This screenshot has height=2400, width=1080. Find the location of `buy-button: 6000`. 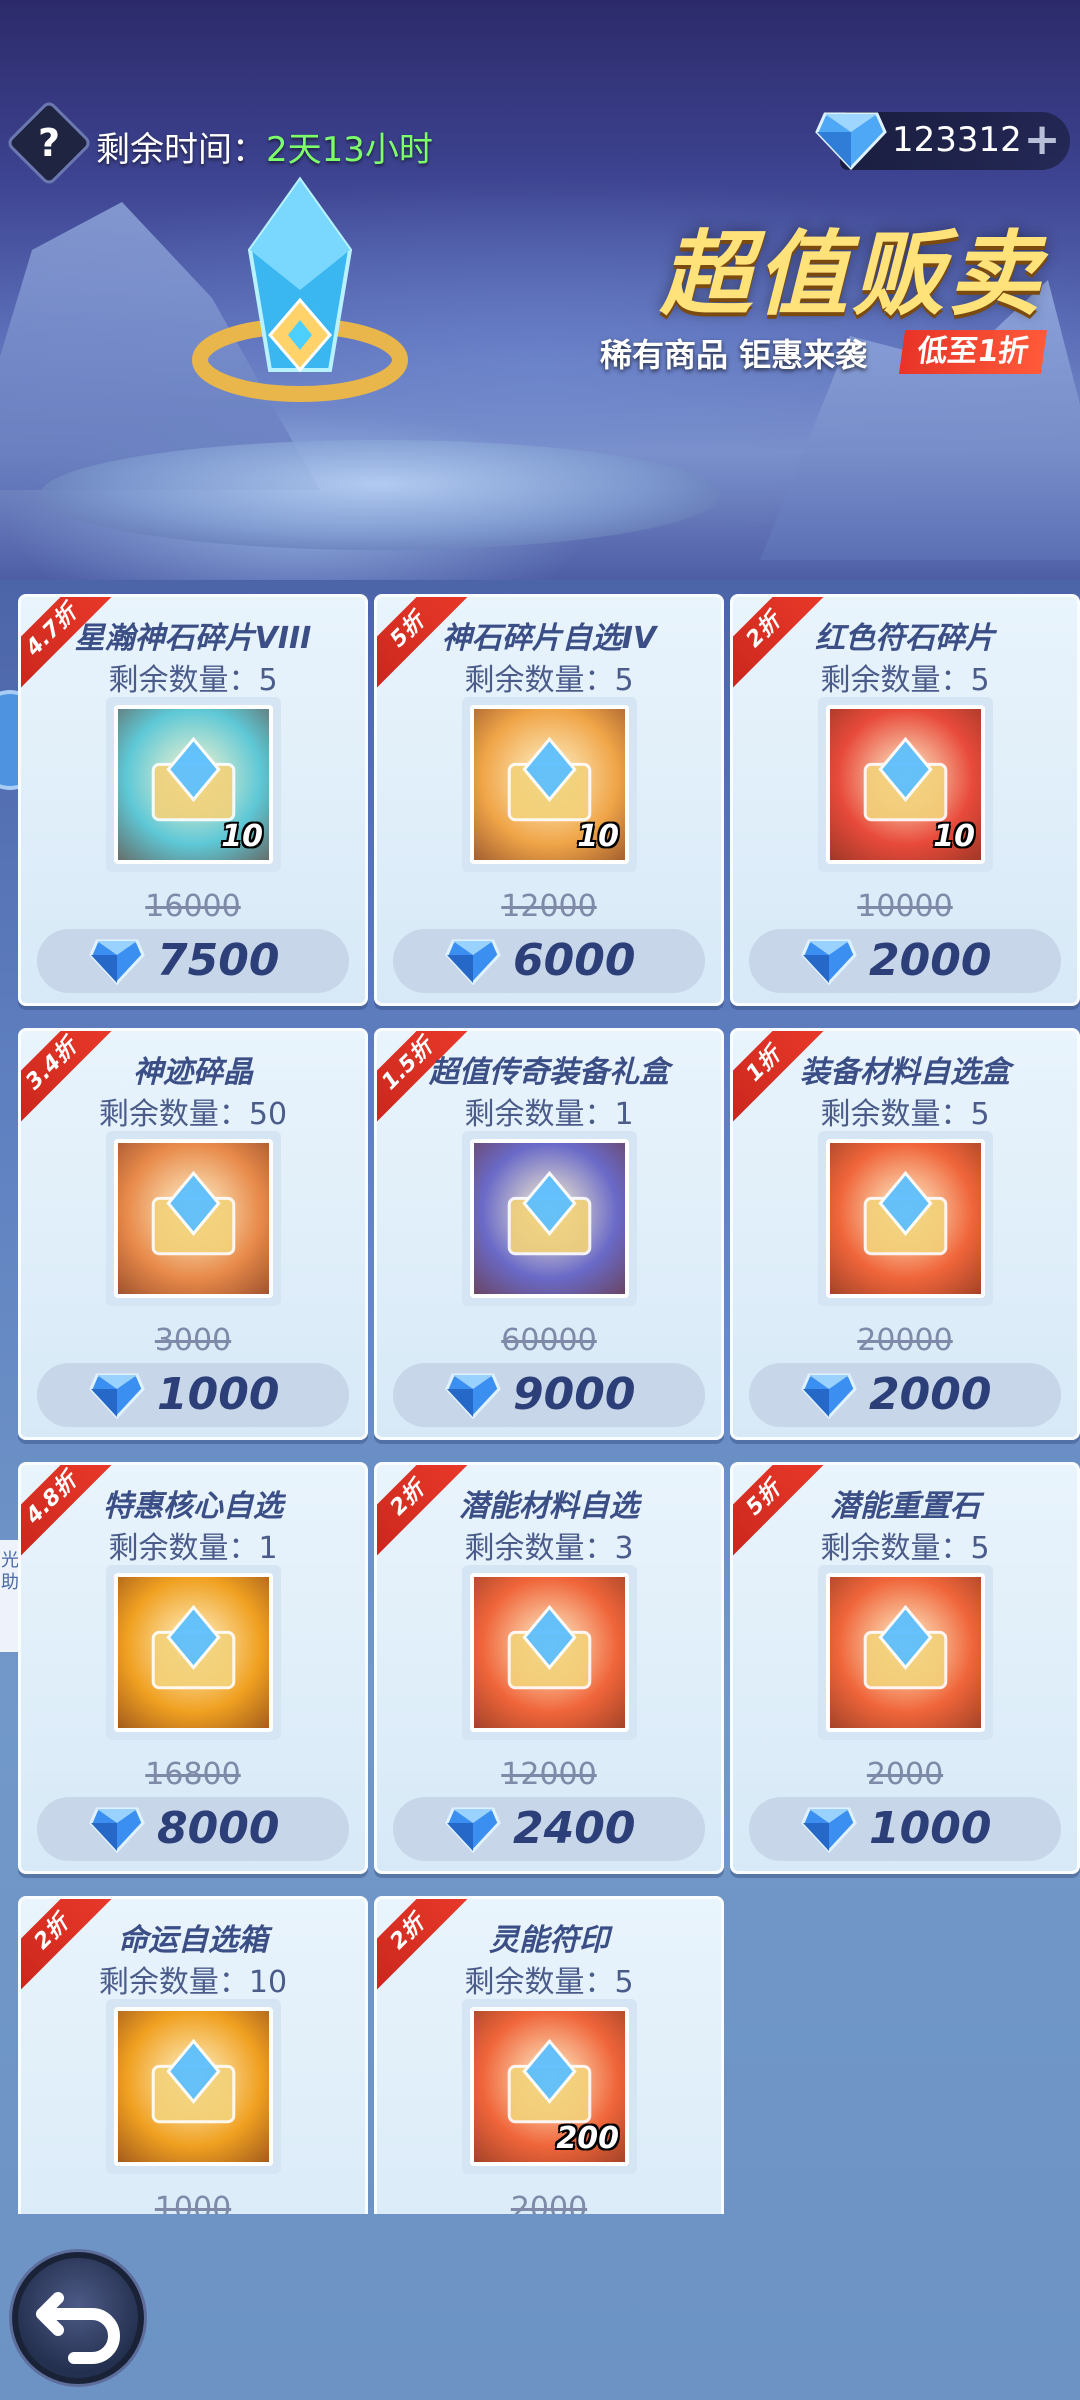

buy-button: 6000 is located at coordinates (549, 961).